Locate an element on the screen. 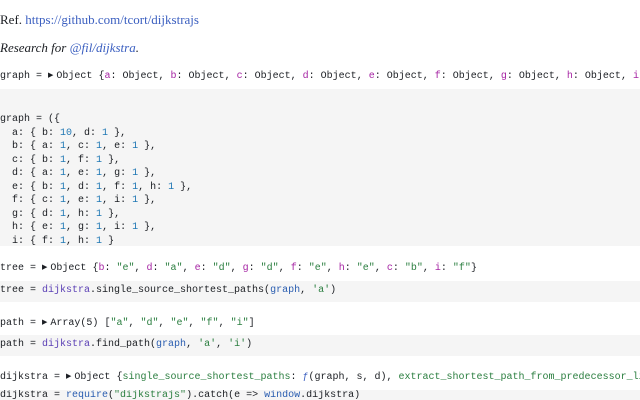 The image size is (640, 400). path-cell-arg-graph: graph is located at coordinates (171, 344).